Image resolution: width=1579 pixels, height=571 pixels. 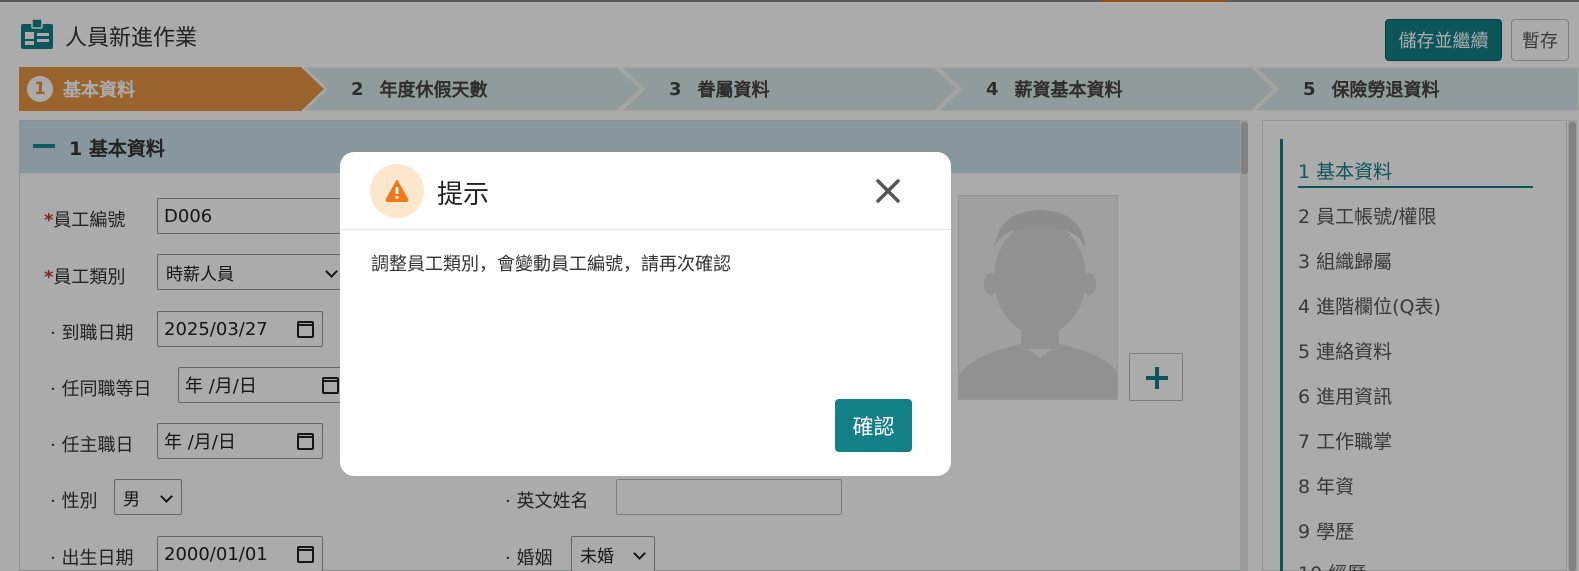 I want to click on close-icon, so click(x=888, y=191).